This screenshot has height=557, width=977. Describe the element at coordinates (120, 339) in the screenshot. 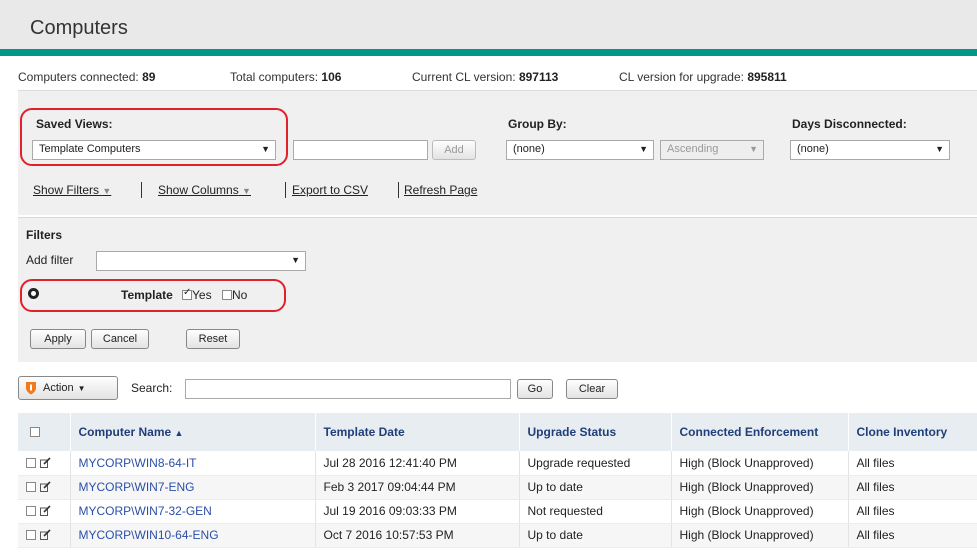

I see `cancel-button: Cancel` at that location.